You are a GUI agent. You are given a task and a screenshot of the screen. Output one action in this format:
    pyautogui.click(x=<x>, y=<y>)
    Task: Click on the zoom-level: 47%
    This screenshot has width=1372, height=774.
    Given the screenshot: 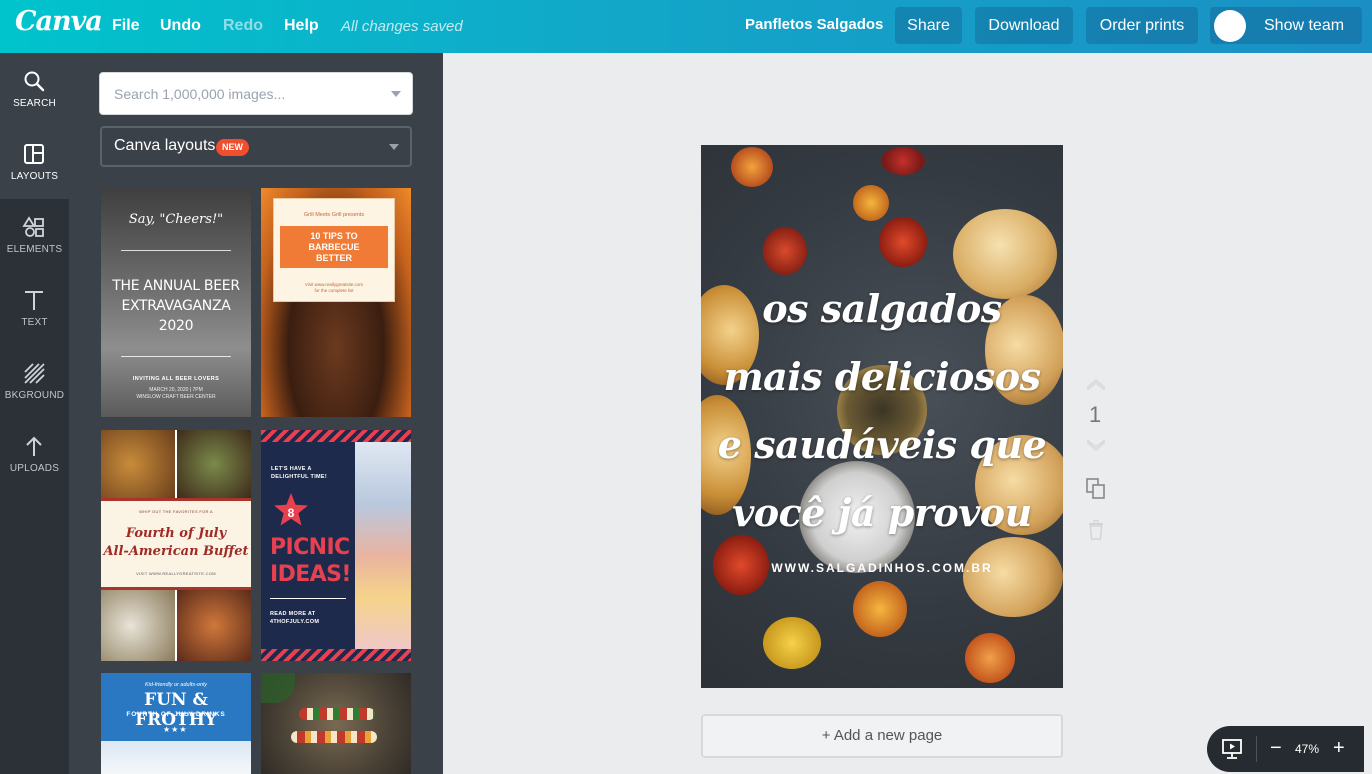 What is the action you would take?
    pyautogui.click(x=1307, y=749)
    